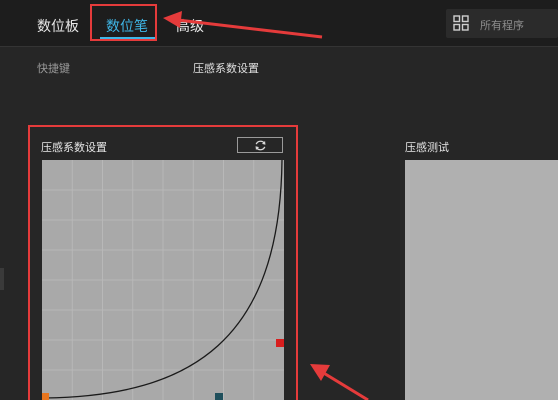  I want to click on program-selector: 所有程序, so click(502, 23).